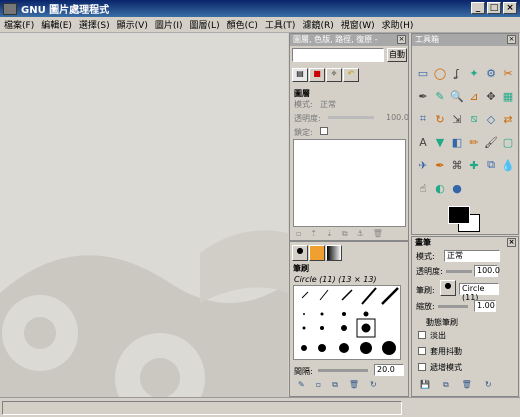 The width and height of the screenshot is (520, 417). I want to click on tool-measure-icon: ⊿, so click(474, 96).